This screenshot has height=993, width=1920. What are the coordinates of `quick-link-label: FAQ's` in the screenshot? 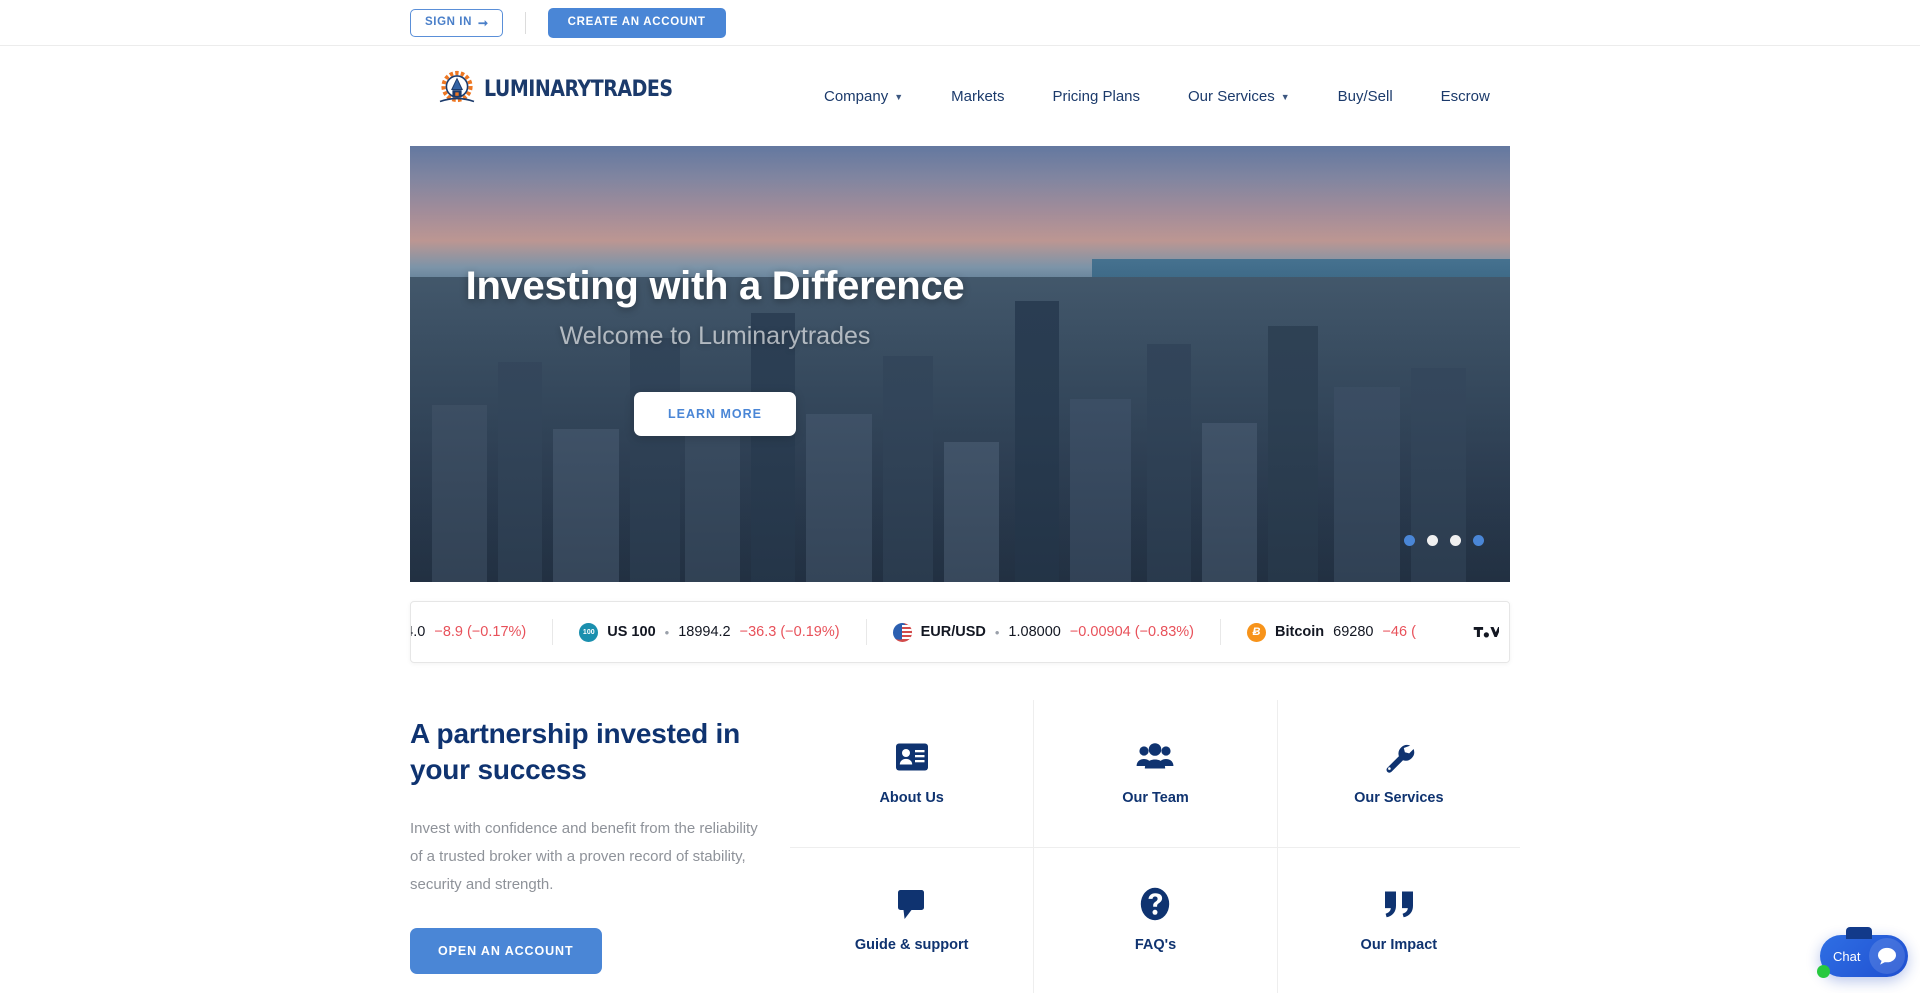 It's located at (1155, 945).